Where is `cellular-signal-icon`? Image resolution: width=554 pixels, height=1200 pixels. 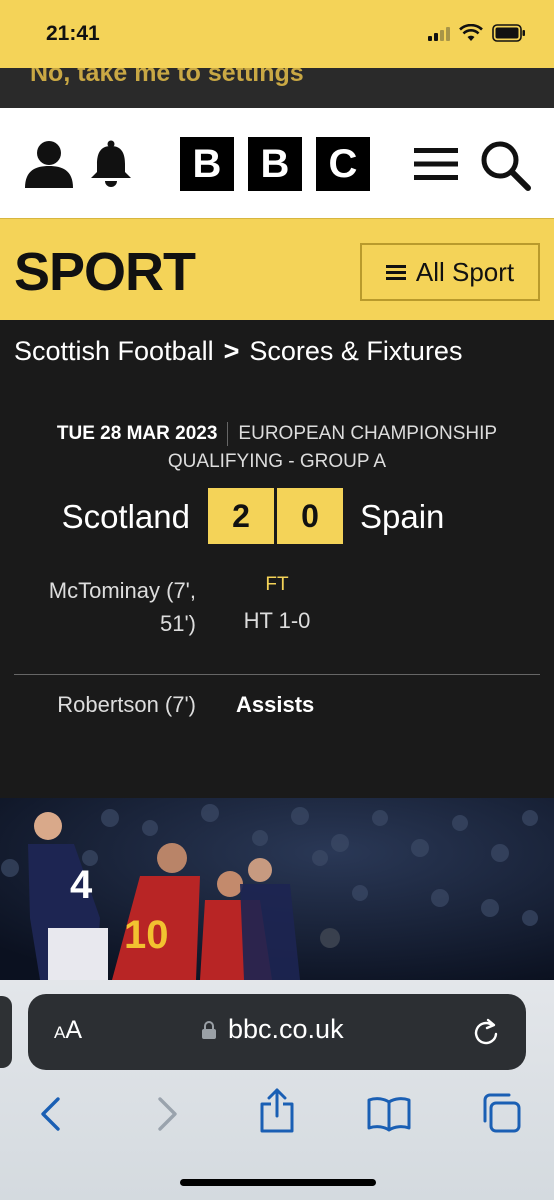
cellular-signal-icon is located at coordinates (439, 33).